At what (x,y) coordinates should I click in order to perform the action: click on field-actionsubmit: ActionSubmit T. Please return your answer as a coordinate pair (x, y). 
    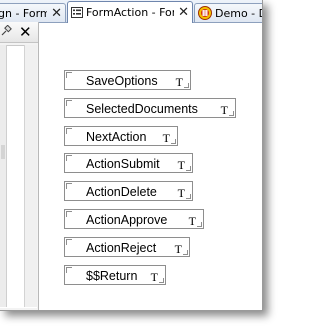
    Looking at the image, I should click on (128, 163).